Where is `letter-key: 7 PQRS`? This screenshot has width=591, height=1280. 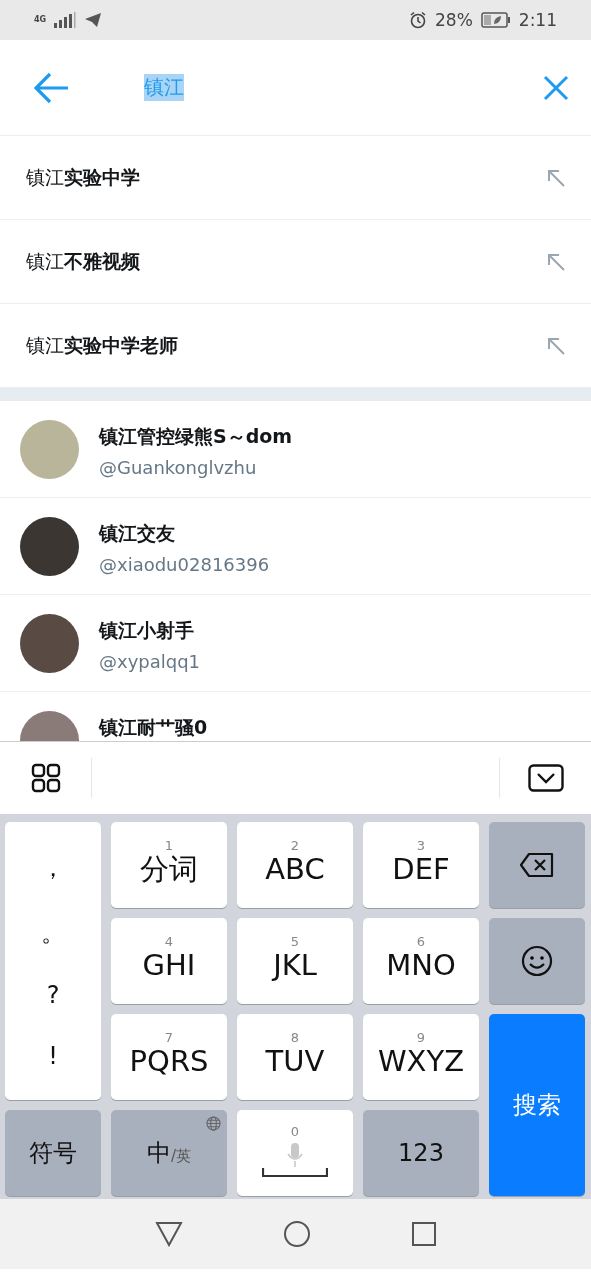
letter-key: 7 PQRS is located at coordinates (169, 1057).